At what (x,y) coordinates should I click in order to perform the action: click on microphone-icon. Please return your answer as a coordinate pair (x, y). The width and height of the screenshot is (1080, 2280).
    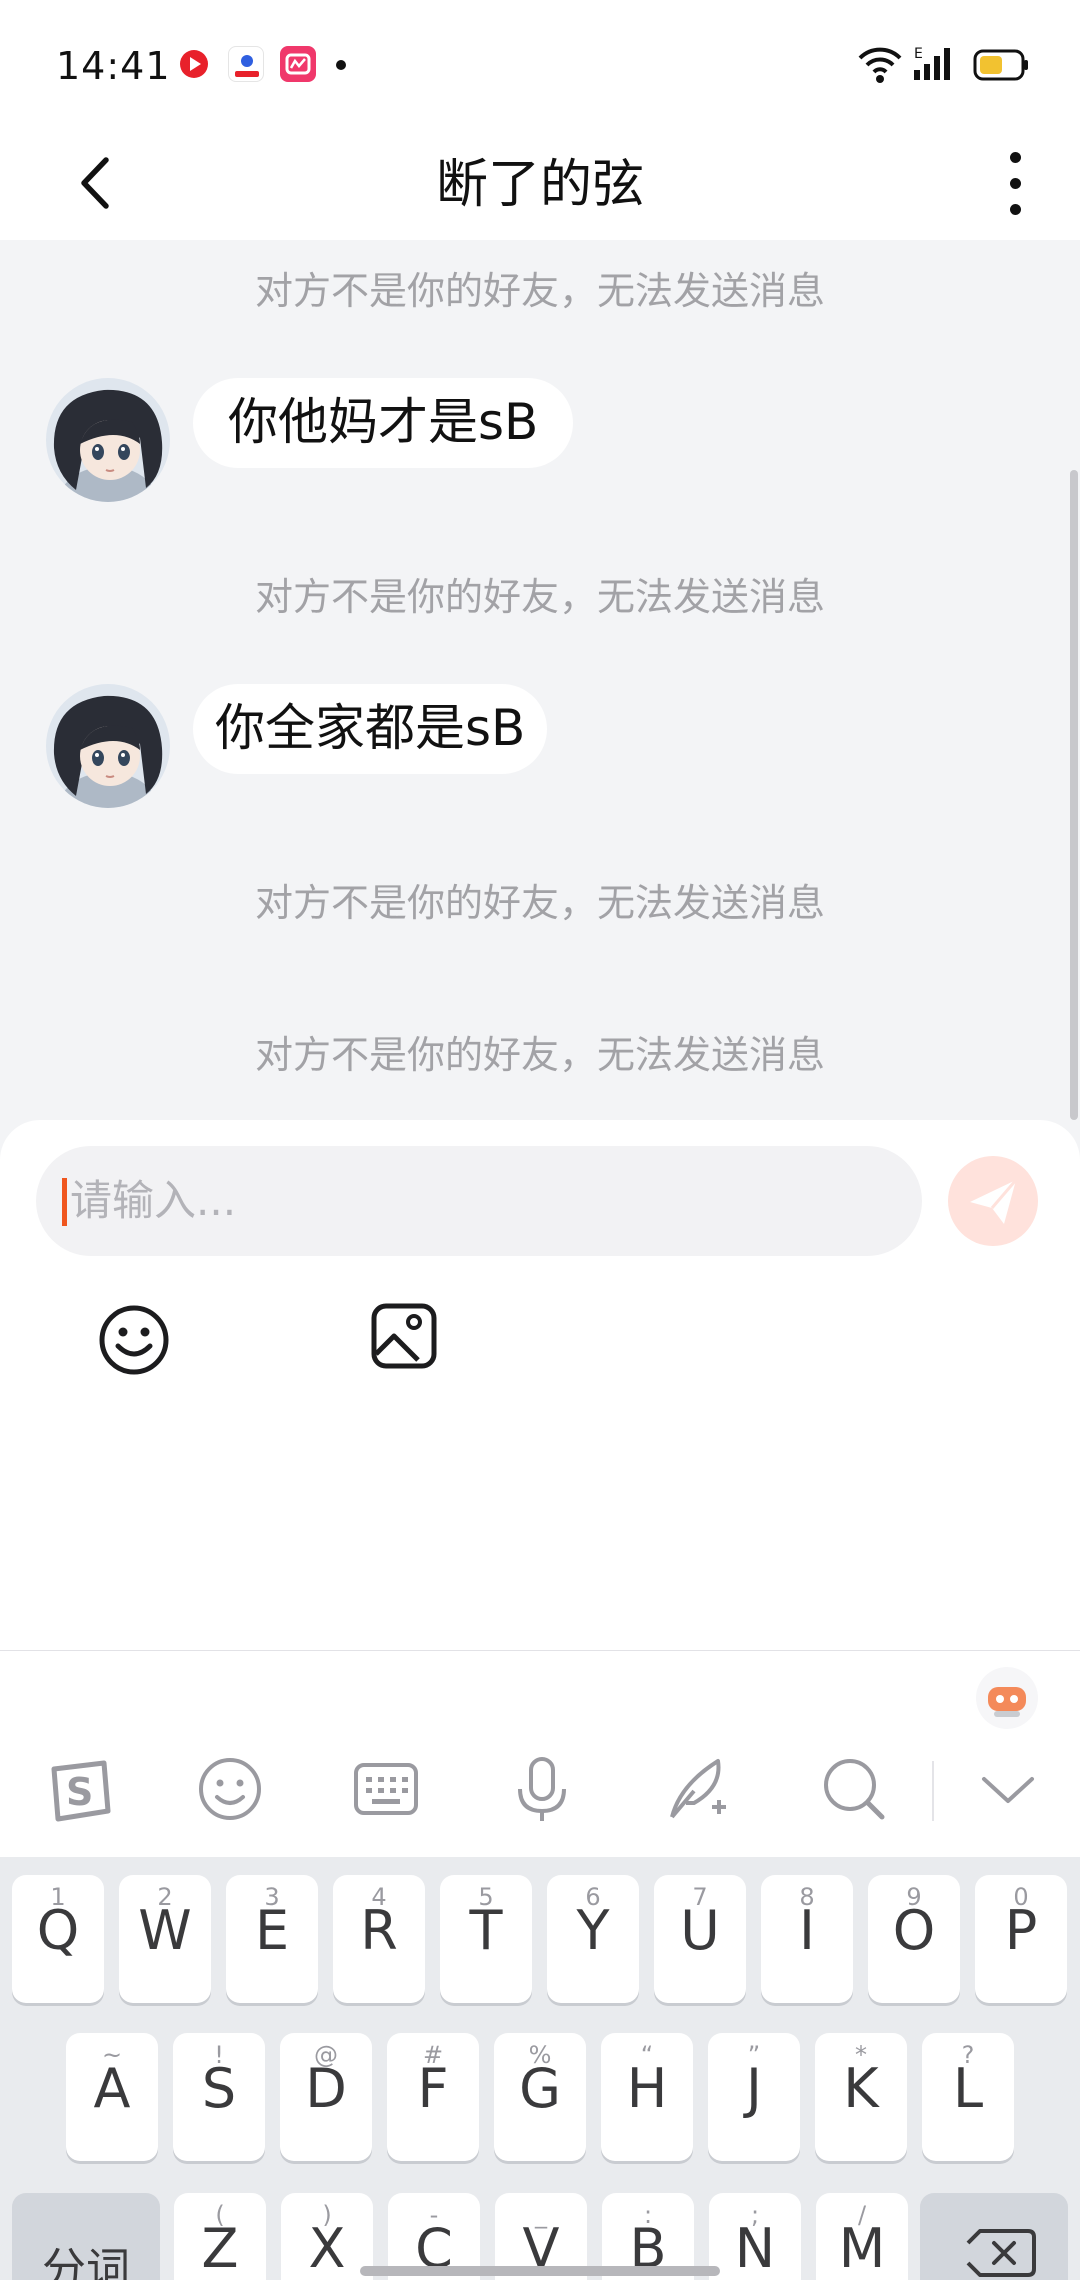
    Looking at the image, I should click on (542, 1789).